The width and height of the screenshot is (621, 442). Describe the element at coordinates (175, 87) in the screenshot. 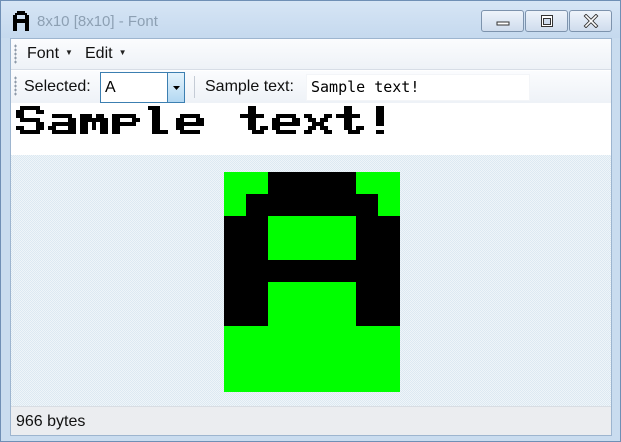

I see `combobox-dropdown-button` at that location.